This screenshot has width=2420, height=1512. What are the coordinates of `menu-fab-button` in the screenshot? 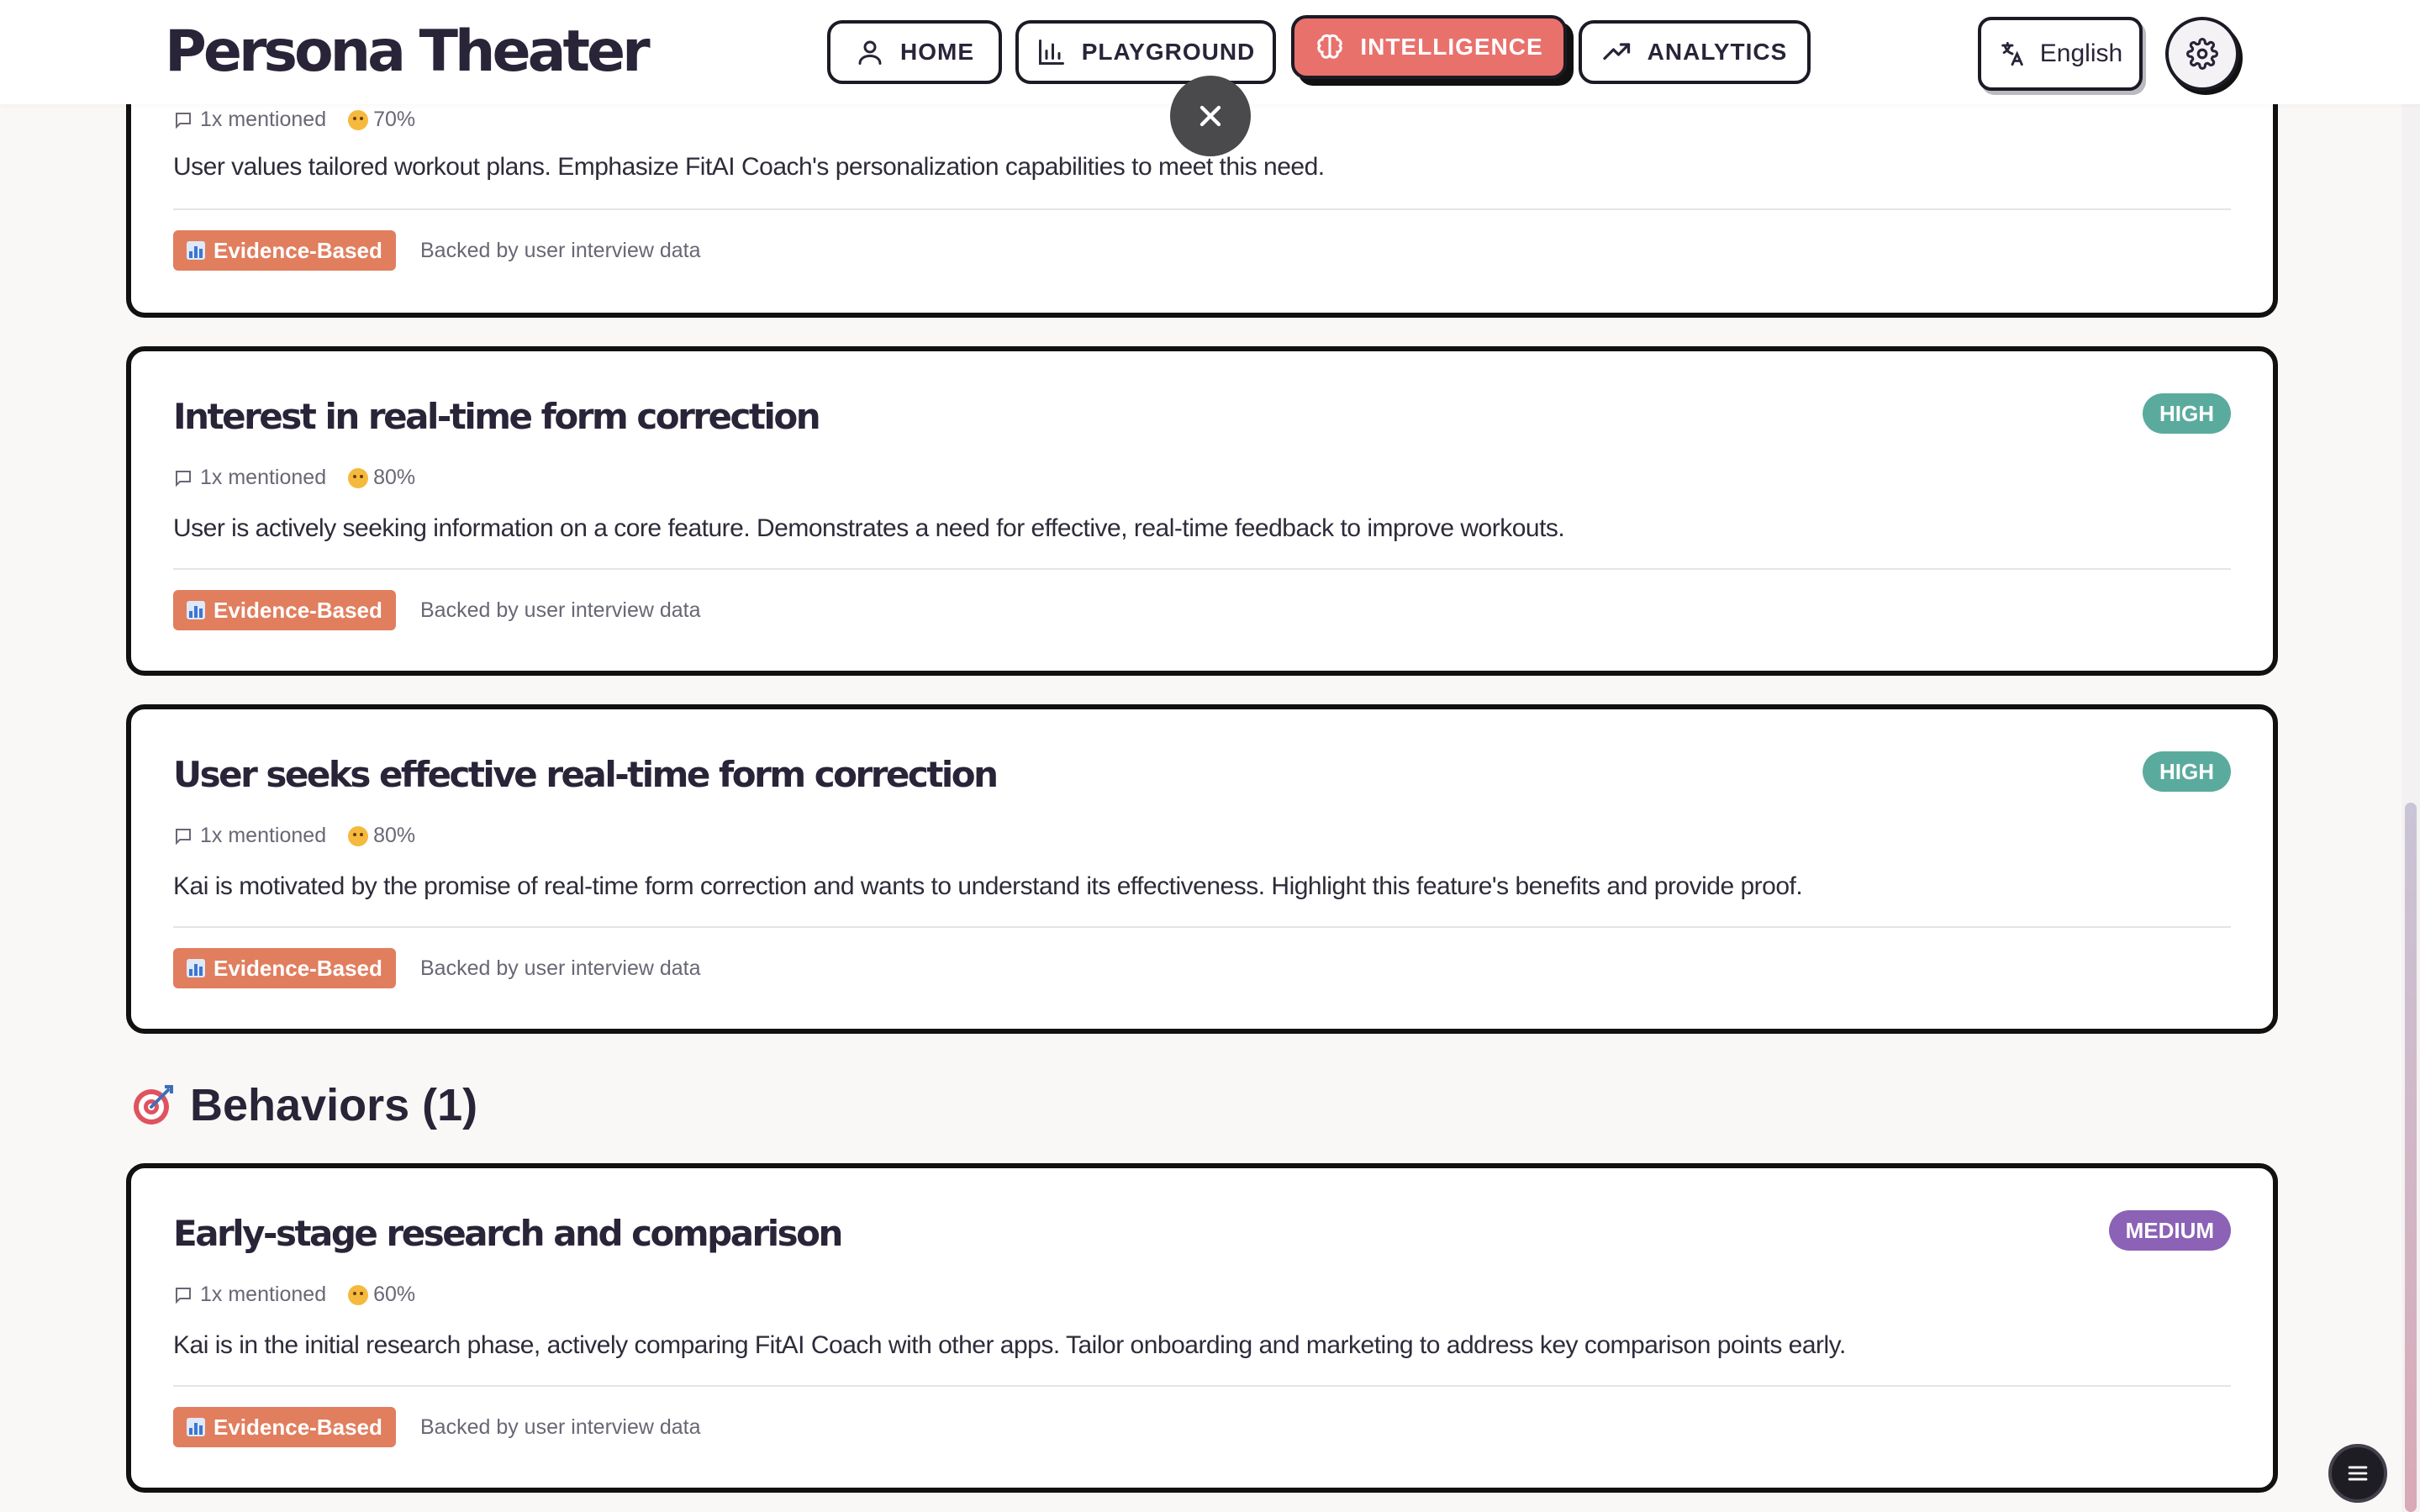 It's located at (2357, 1474).